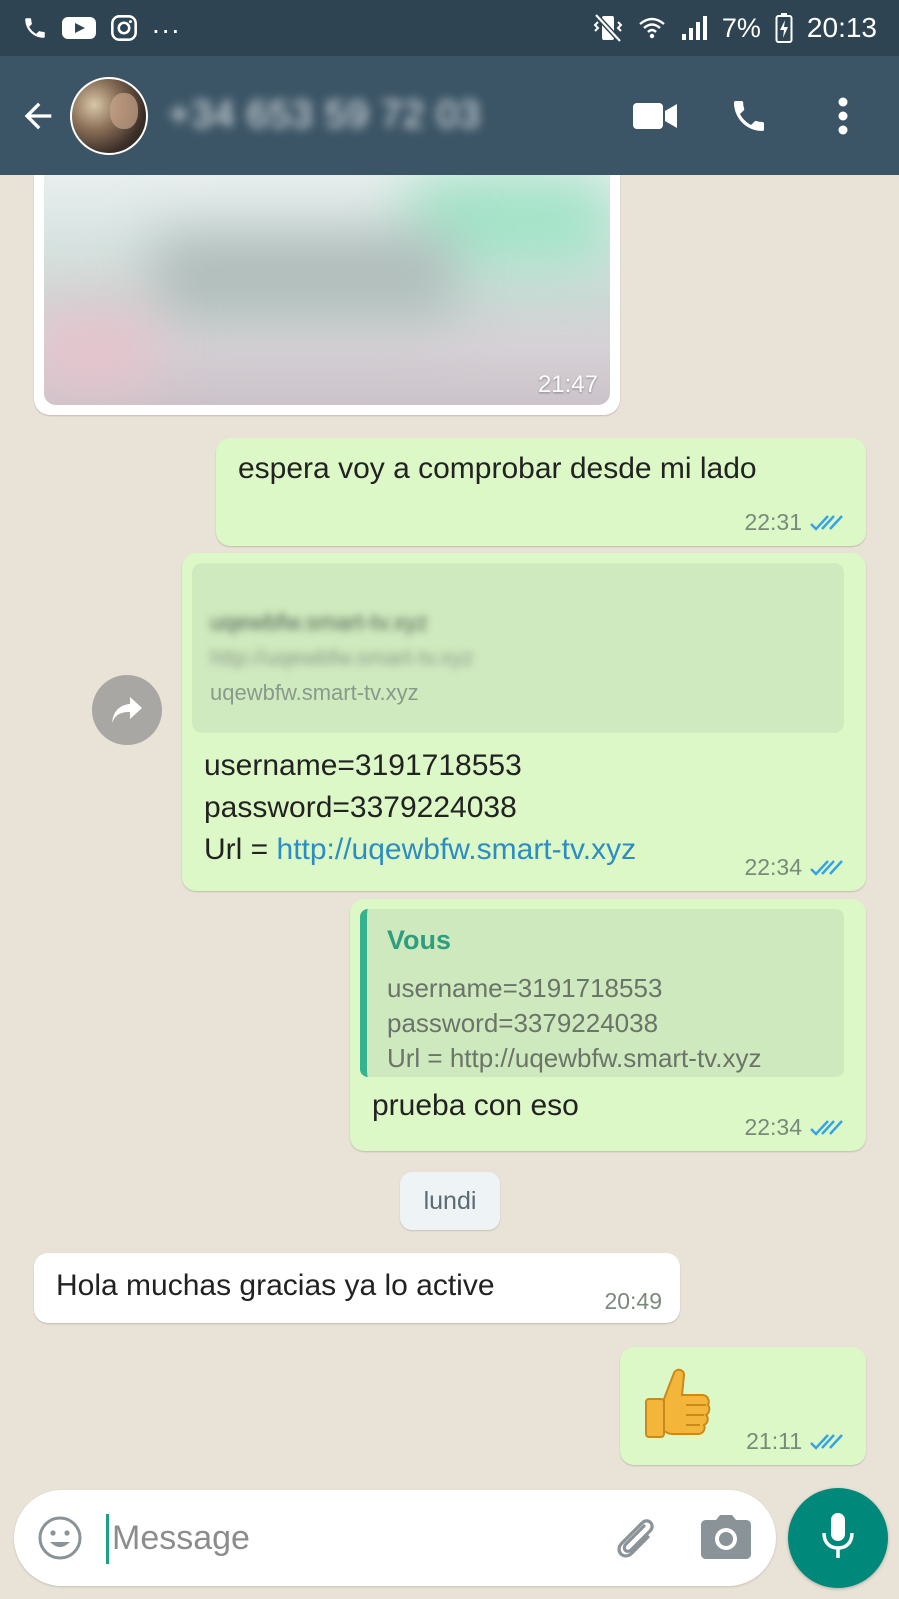 The width and height of the screenshot is (899, 1599). Describe the element at coordinates (497, 468) in the screenshot. I see `message-text: espera voy a comprobar desde mi lado` at that location.